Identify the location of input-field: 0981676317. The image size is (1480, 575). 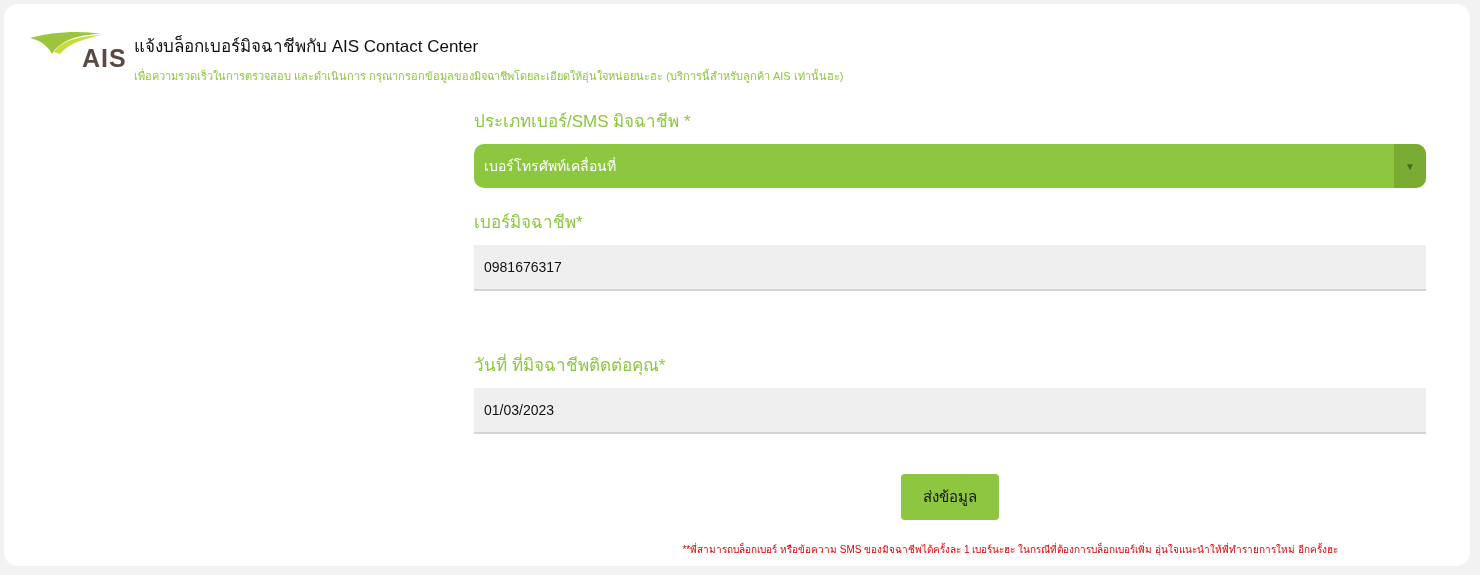
(950, 268).